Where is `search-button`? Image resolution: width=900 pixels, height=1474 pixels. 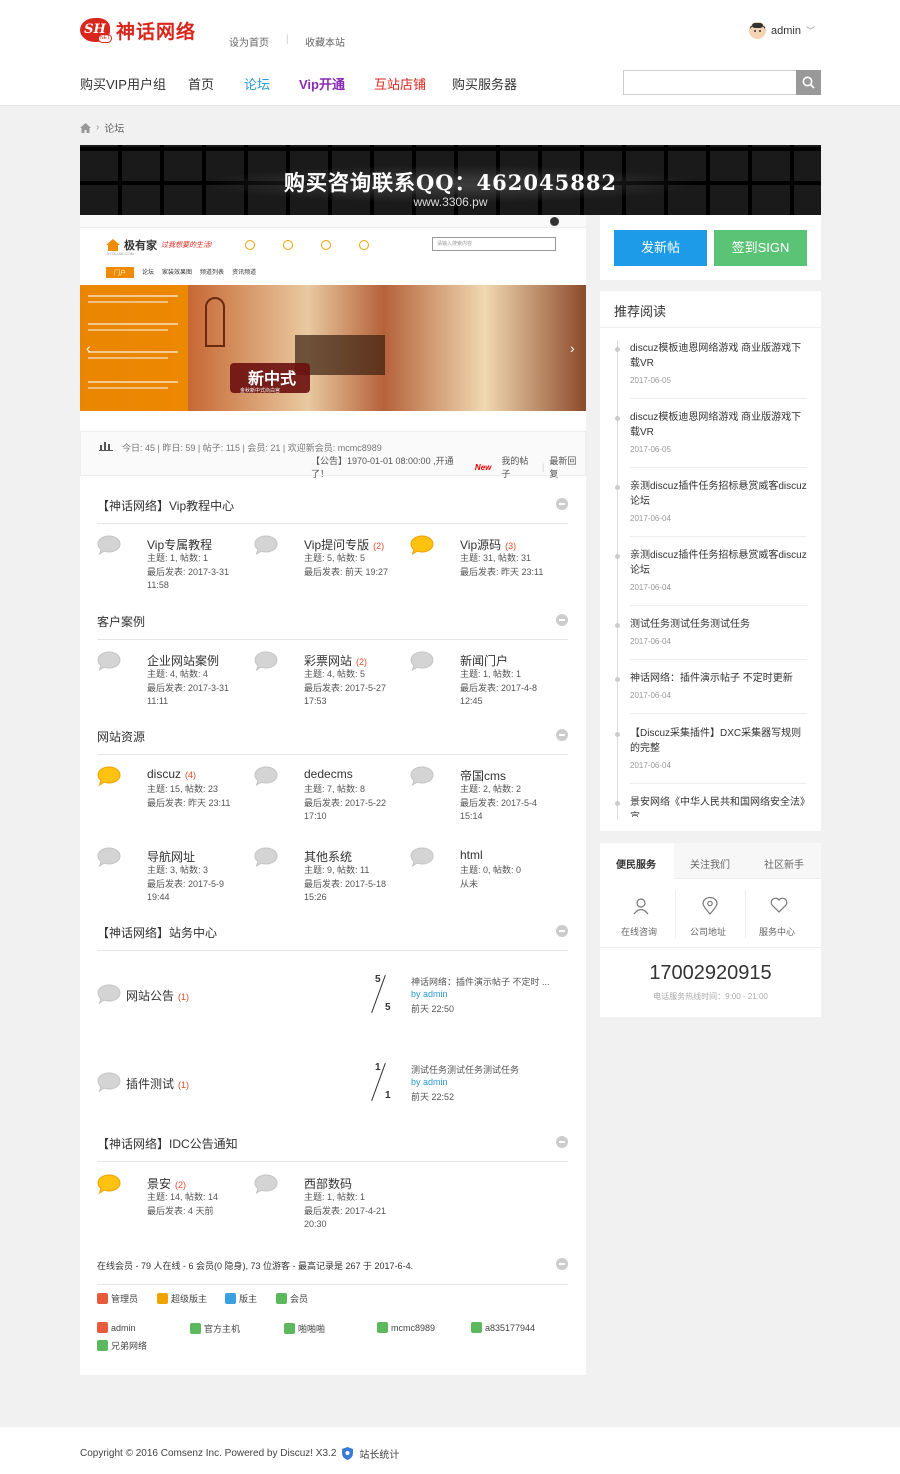 search-button is located at coordinates (808, 82).